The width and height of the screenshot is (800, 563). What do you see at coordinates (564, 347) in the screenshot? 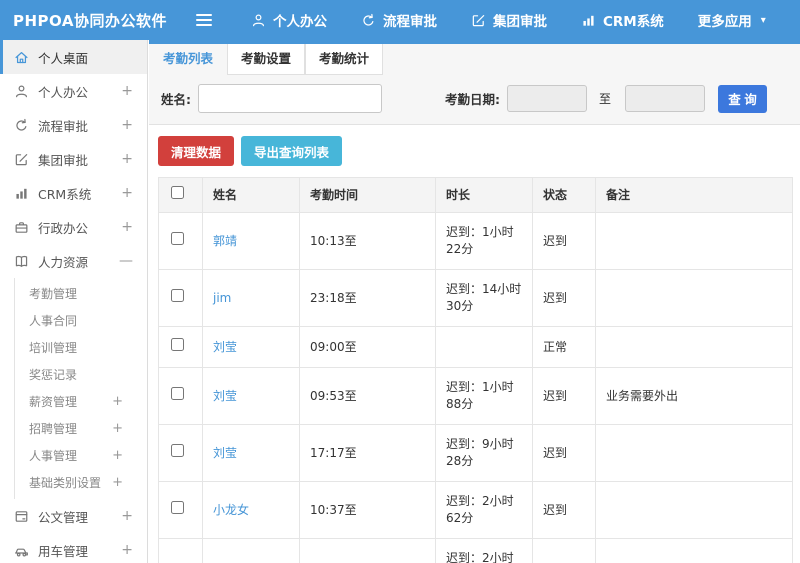
I see `status-cell: 正常` at bounding box center [564, 347].